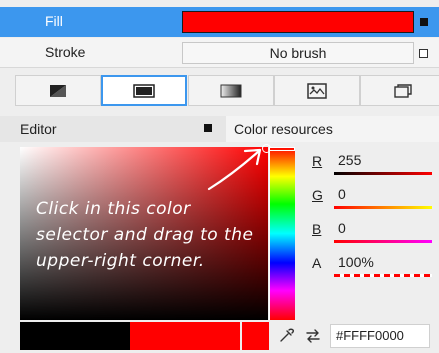 The image size is (439, 353). I want to click on color-resources-header: Color resources, so click(332, 129).